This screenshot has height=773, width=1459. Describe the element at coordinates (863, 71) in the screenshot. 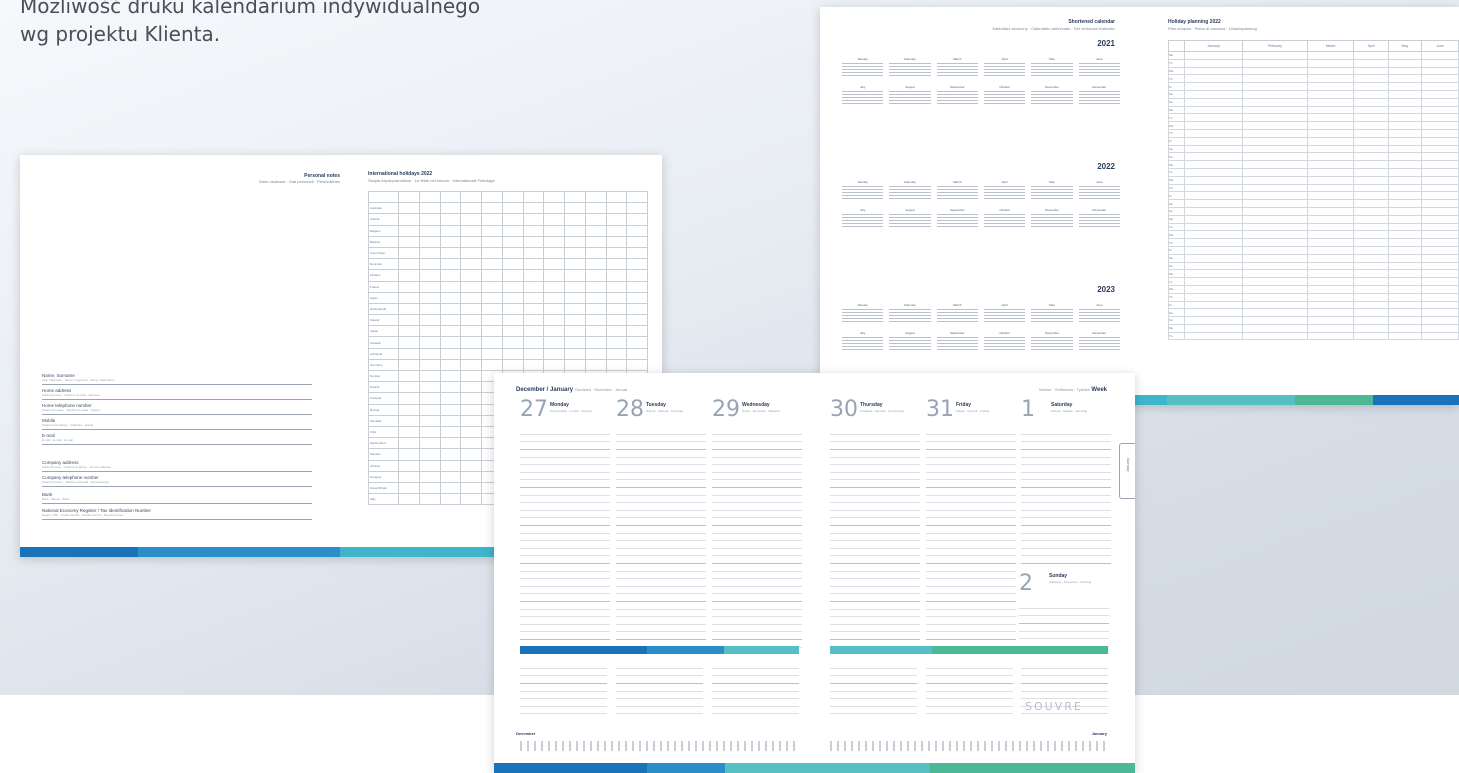

I see `month-block: January` at that location.